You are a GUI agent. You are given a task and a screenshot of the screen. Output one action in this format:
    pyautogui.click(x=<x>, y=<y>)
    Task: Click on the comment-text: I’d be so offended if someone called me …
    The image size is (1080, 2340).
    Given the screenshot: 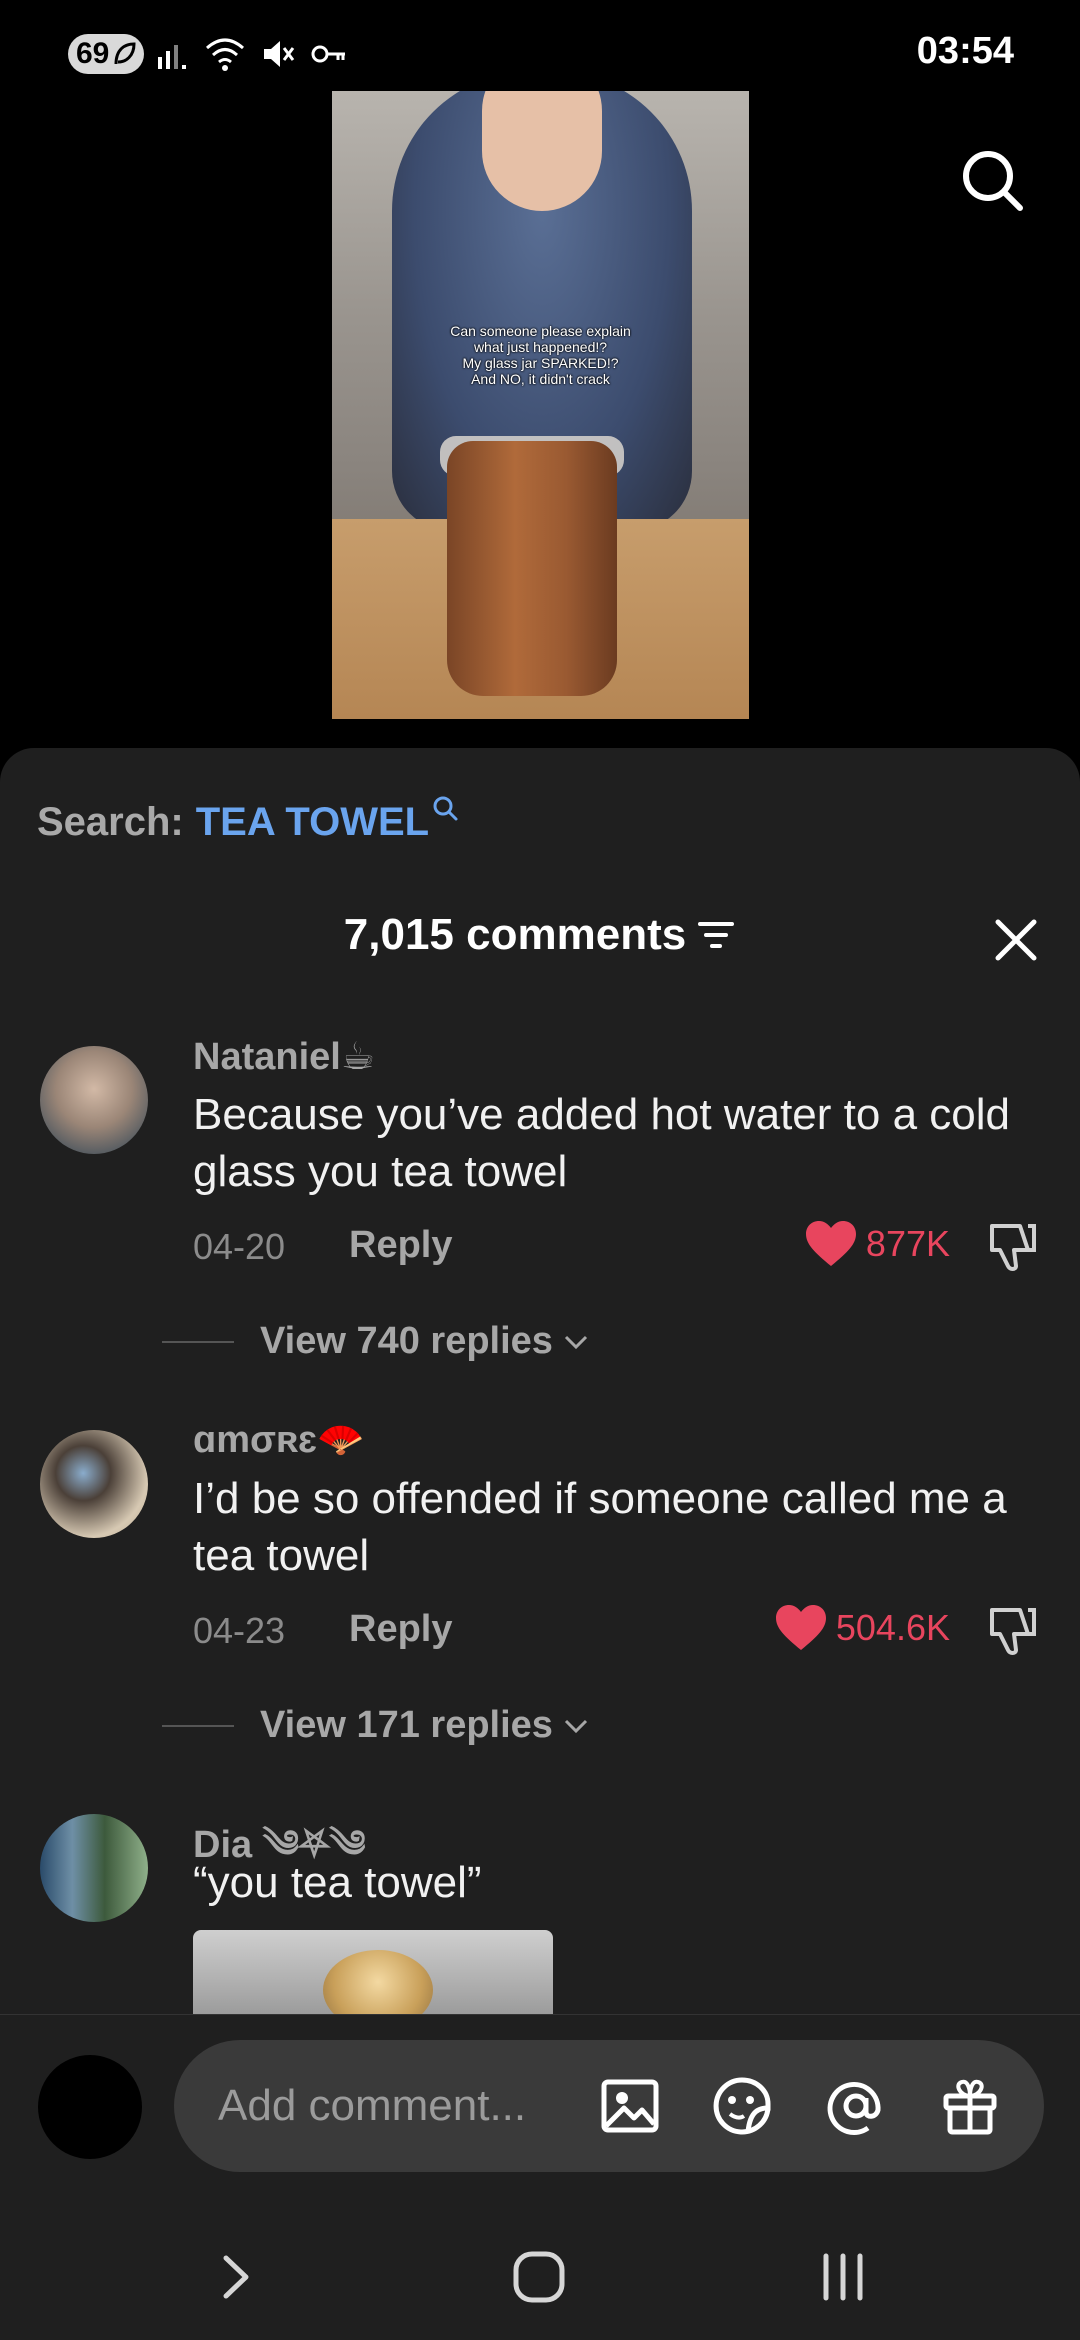 What is the action you would take?
    pyautogui.click(x=600, y=1527)
    